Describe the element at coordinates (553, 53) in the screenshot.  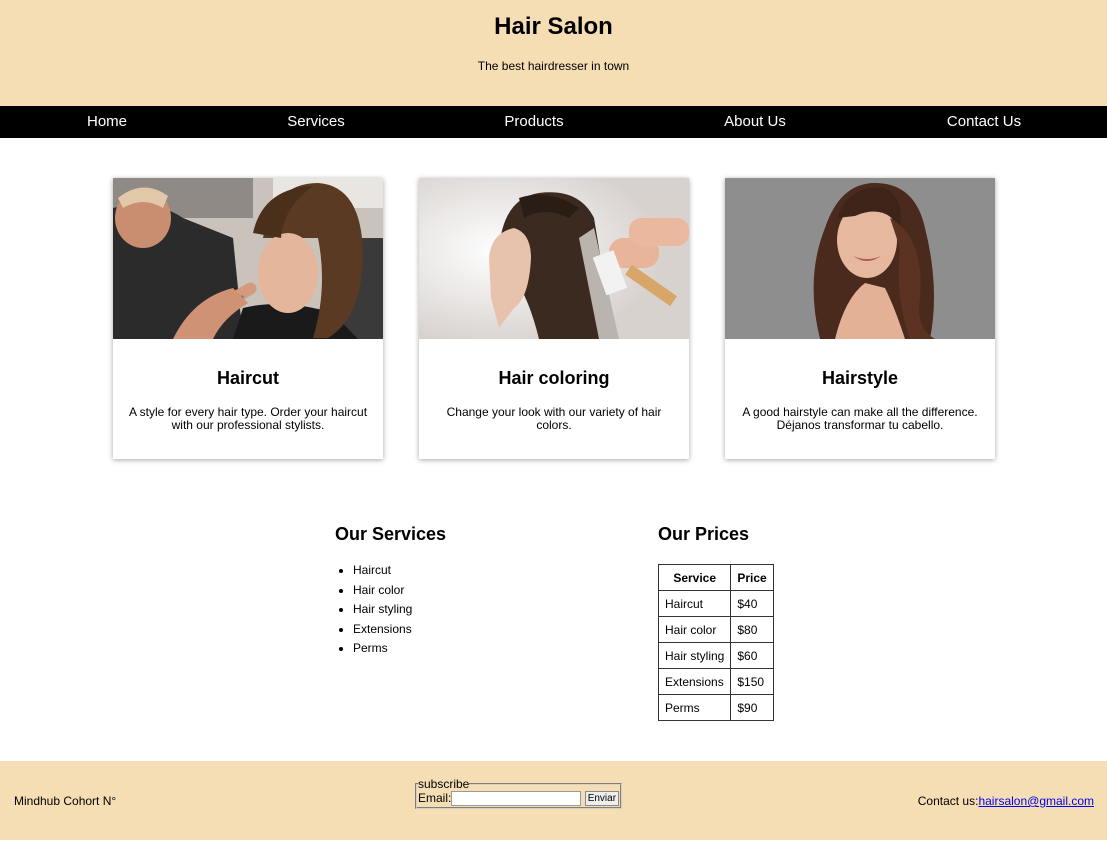
I see `site-header: Hair Salon The best hairdresser in town` at that location.